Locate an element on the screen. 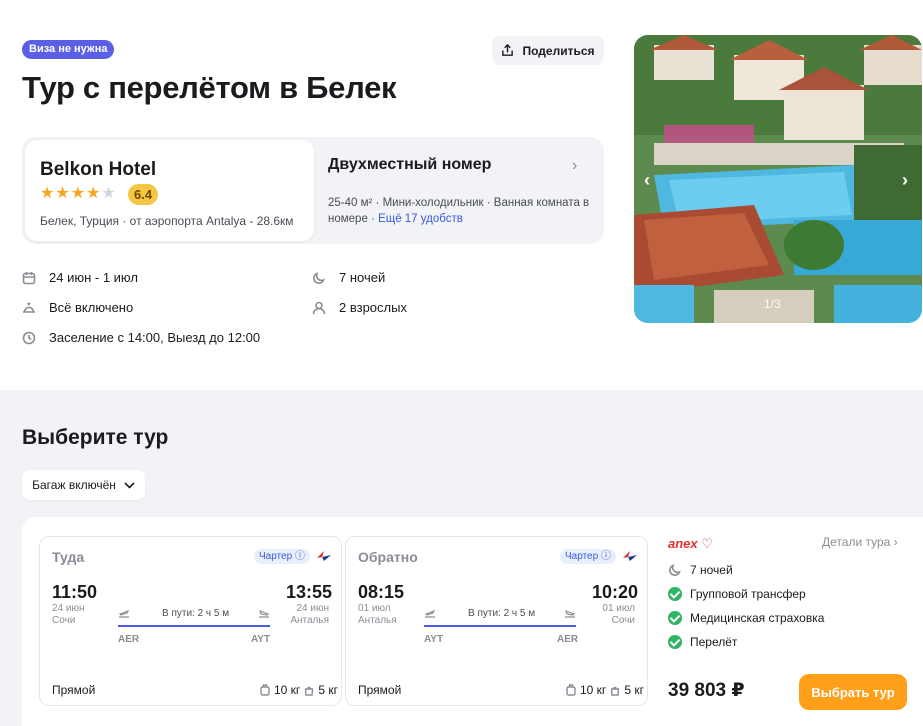  operator-logo: anex ♡ is located at coordinates (690, 544).